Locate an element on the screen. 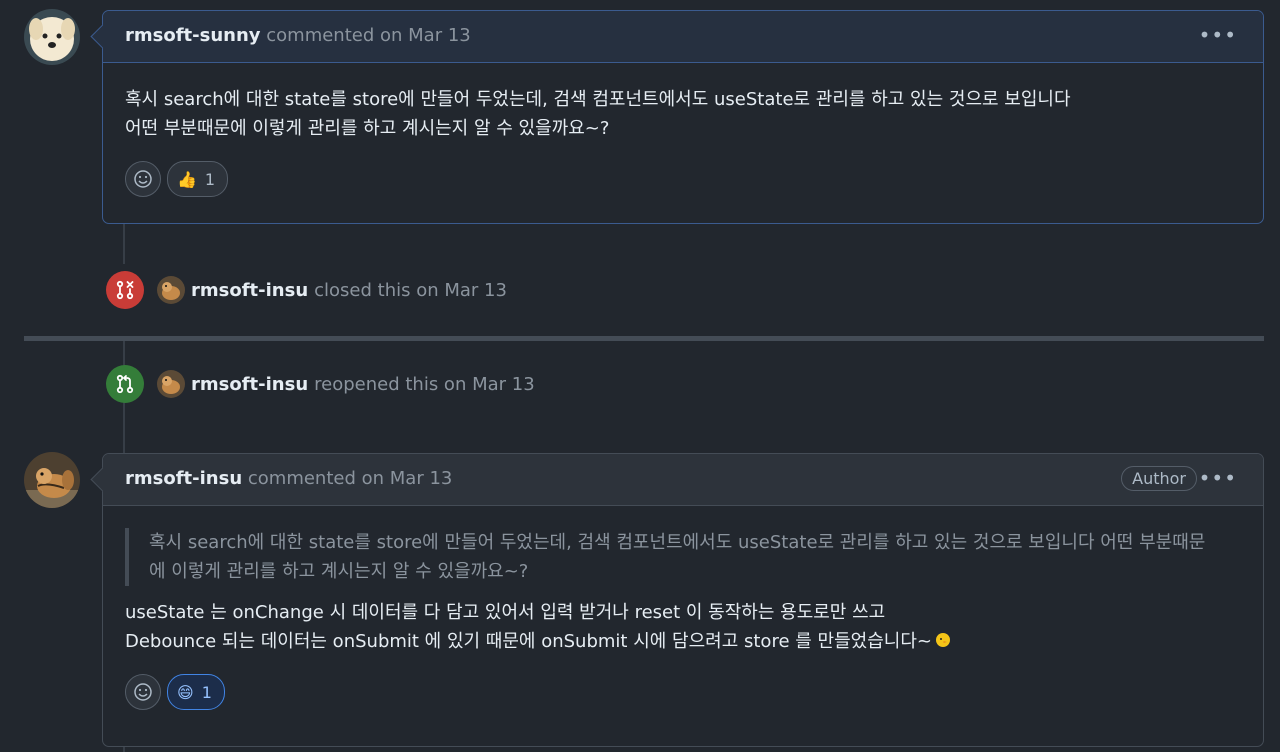  event-action: closed this on Mar 13 is located at coordinates (410, 290).